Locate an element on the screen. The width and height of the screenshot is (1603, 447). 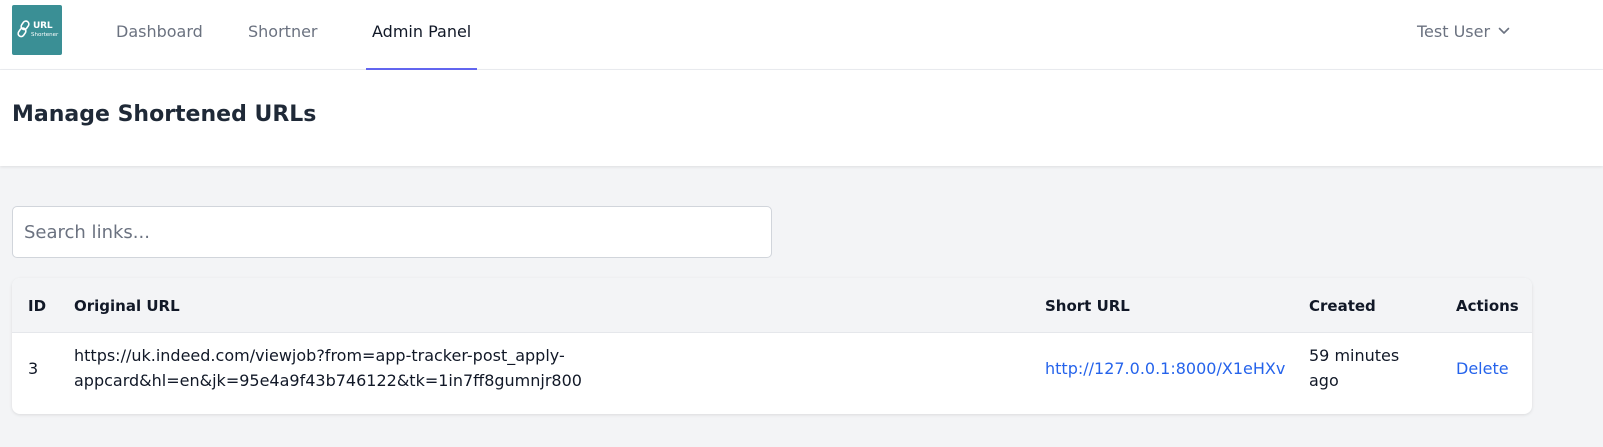
row-short-url: http://127.0.0.1:8000/X1eHXv is located at coordinates (1165, 368).